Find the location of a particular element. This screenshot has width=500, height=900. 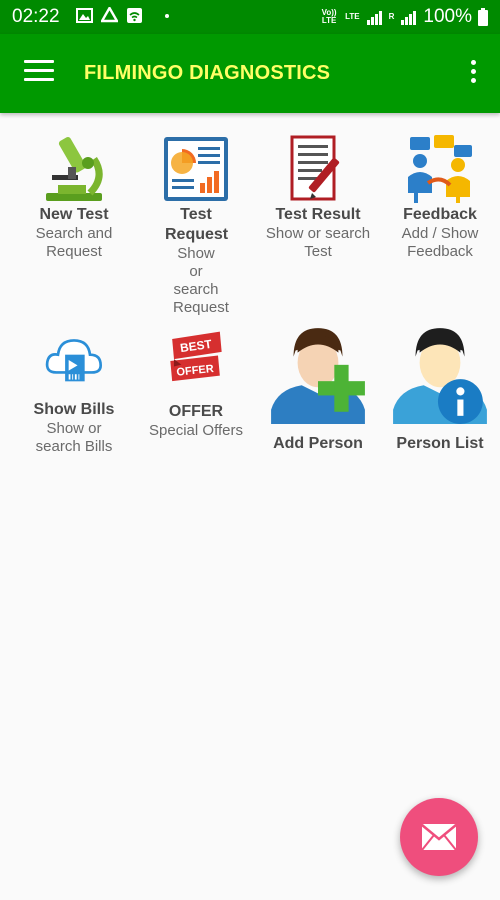

tile-label: Test Request is located at coordinates (197, 224).